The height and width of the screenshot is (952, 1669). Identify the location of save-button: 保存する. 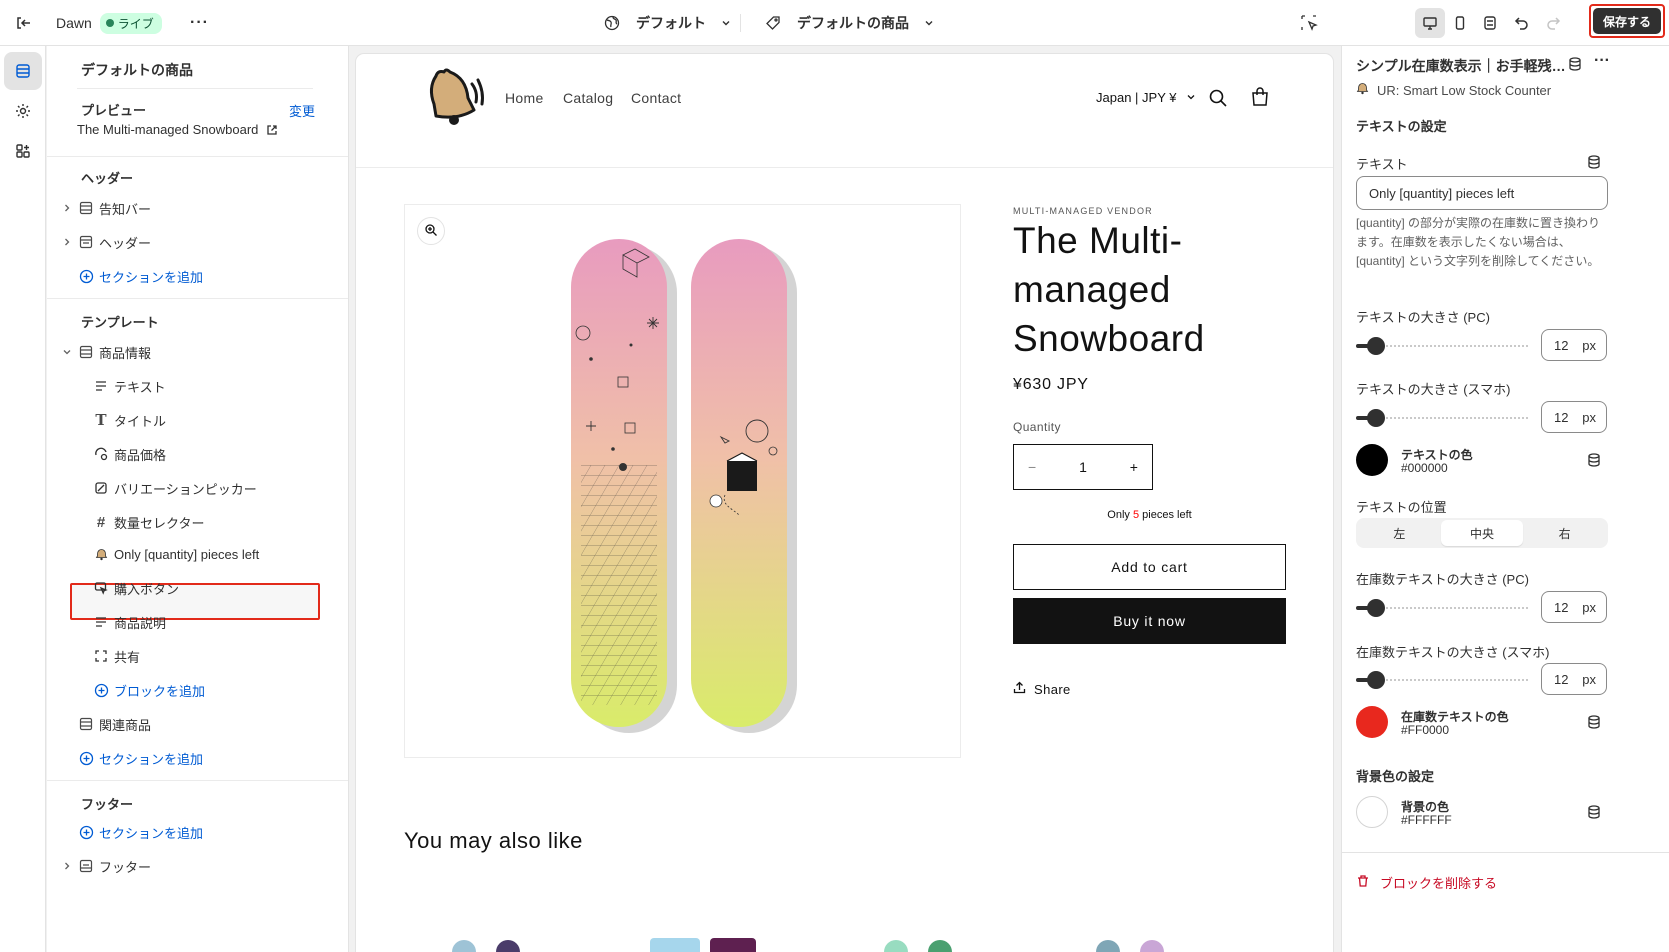
(1627, 21).